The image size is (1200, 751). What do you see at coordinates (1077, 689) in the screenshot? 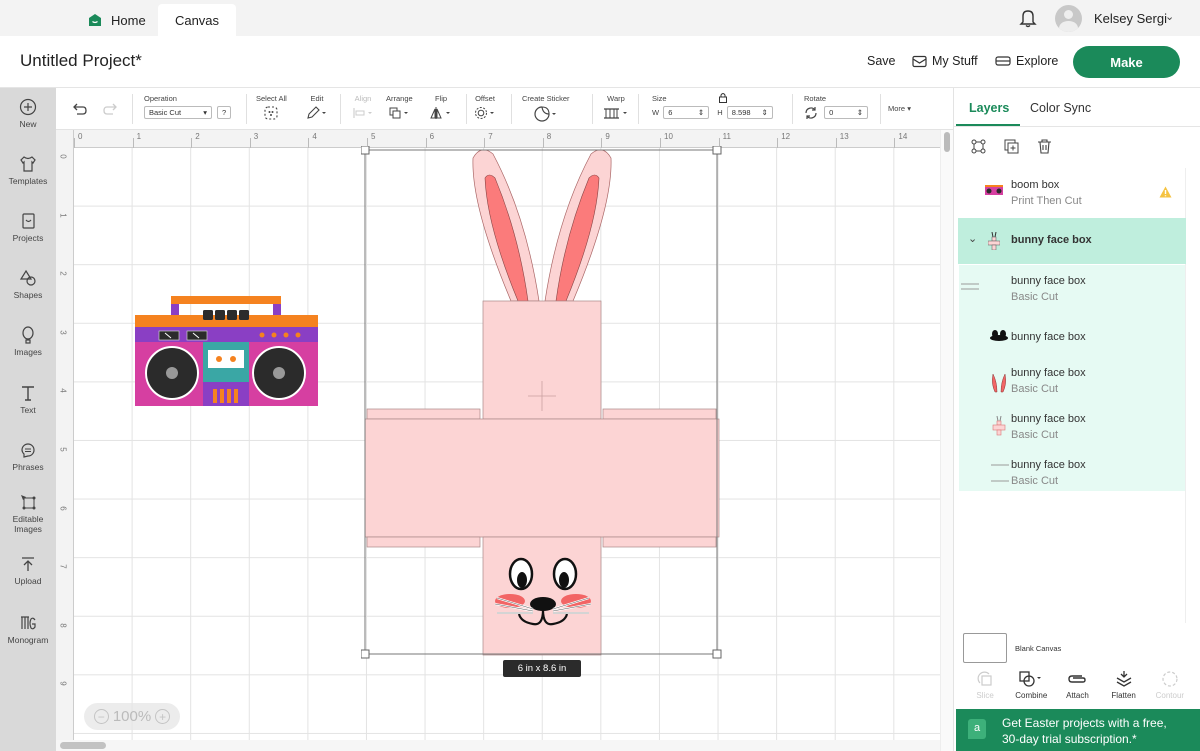
I see `attach-button: Attach` at bounding box center [1077, 689].